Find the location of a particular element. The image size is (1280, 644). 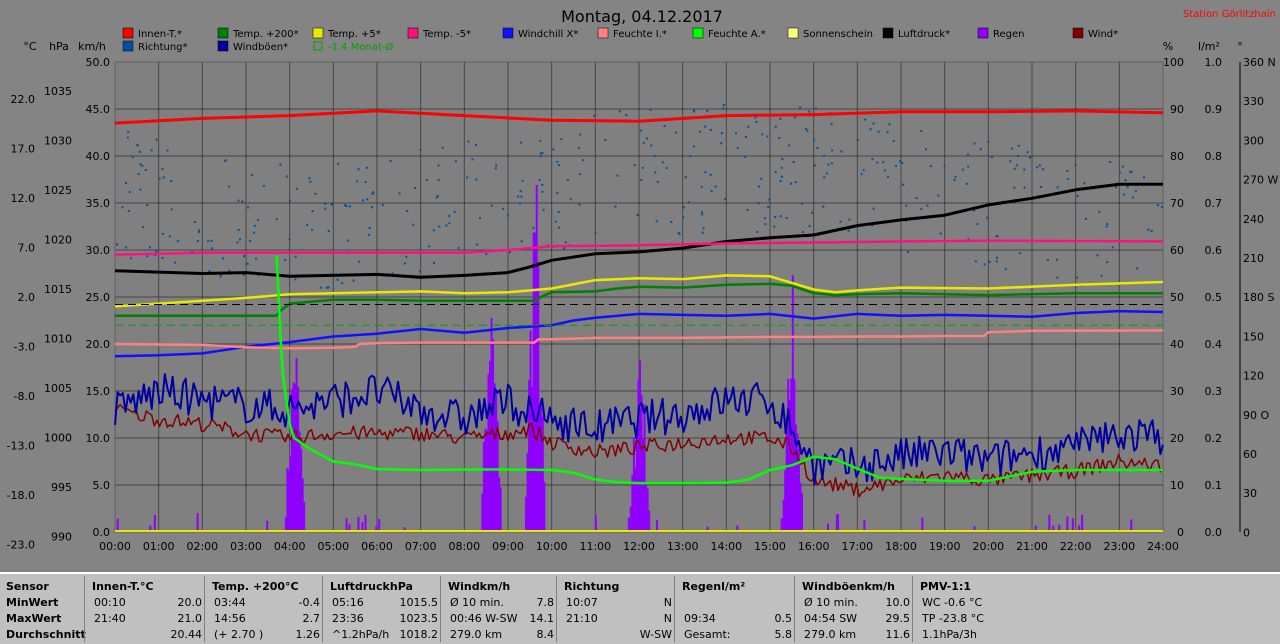

humidity-axis-tick: 80 is located at coordinates (1177, 156).